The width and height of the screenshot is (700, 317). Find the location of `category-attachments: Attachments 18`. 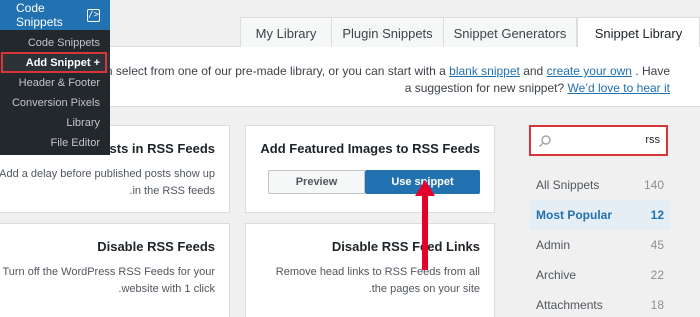

category-attachments: Attachments 18 is located at coordinates (600, 303).